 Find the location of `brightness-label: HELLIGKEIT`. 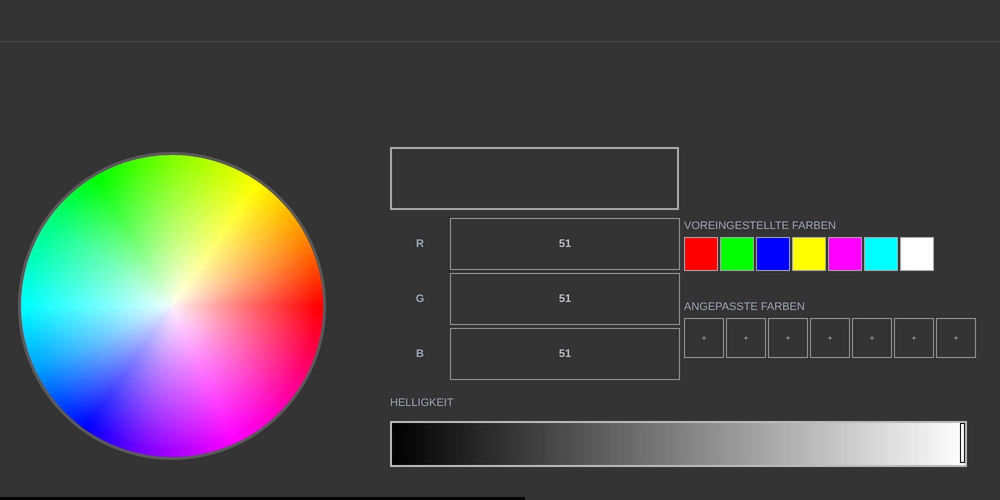

brightness-label: HELLIGKEIT is located at coordinates (422, 403).